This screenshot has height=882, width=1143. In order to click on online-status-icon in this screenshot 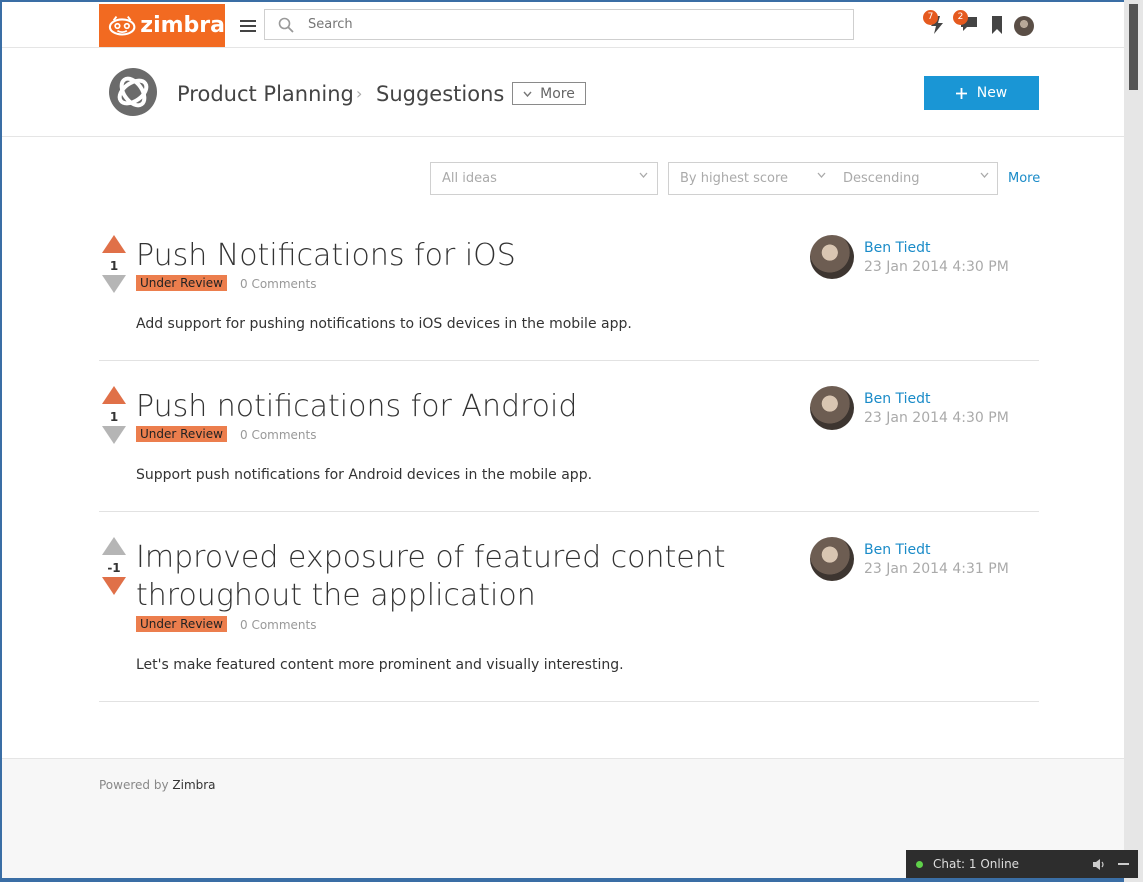, I will do `click(919, 864)`.